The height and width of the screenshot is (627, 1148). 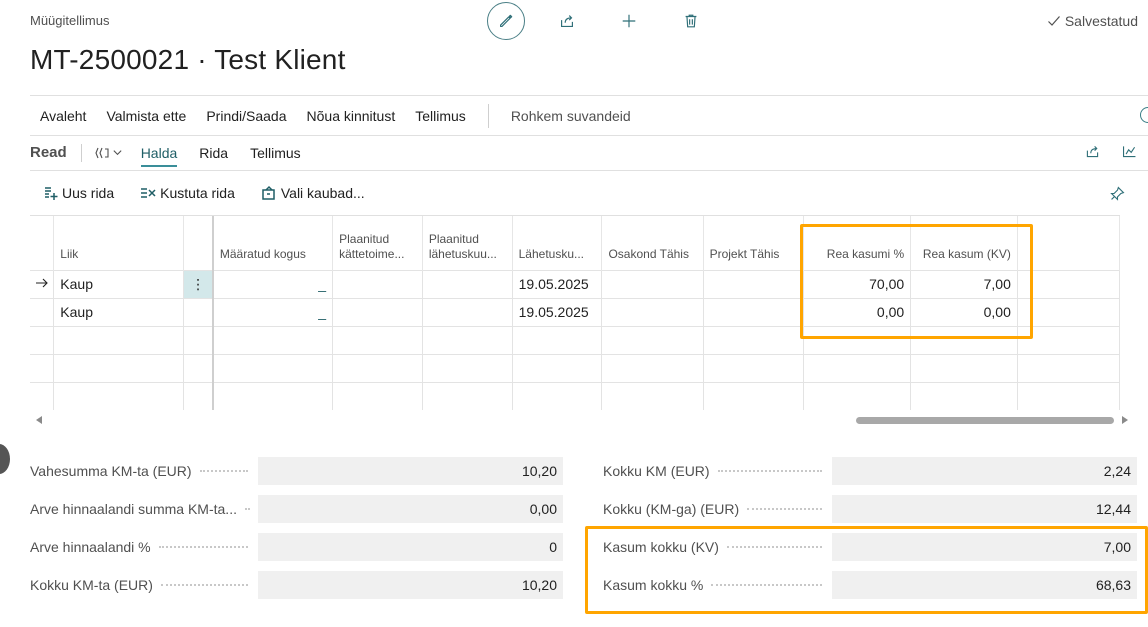 I want to click on total-vat: Kokku KM (EUR), so click(x=716, y=471).